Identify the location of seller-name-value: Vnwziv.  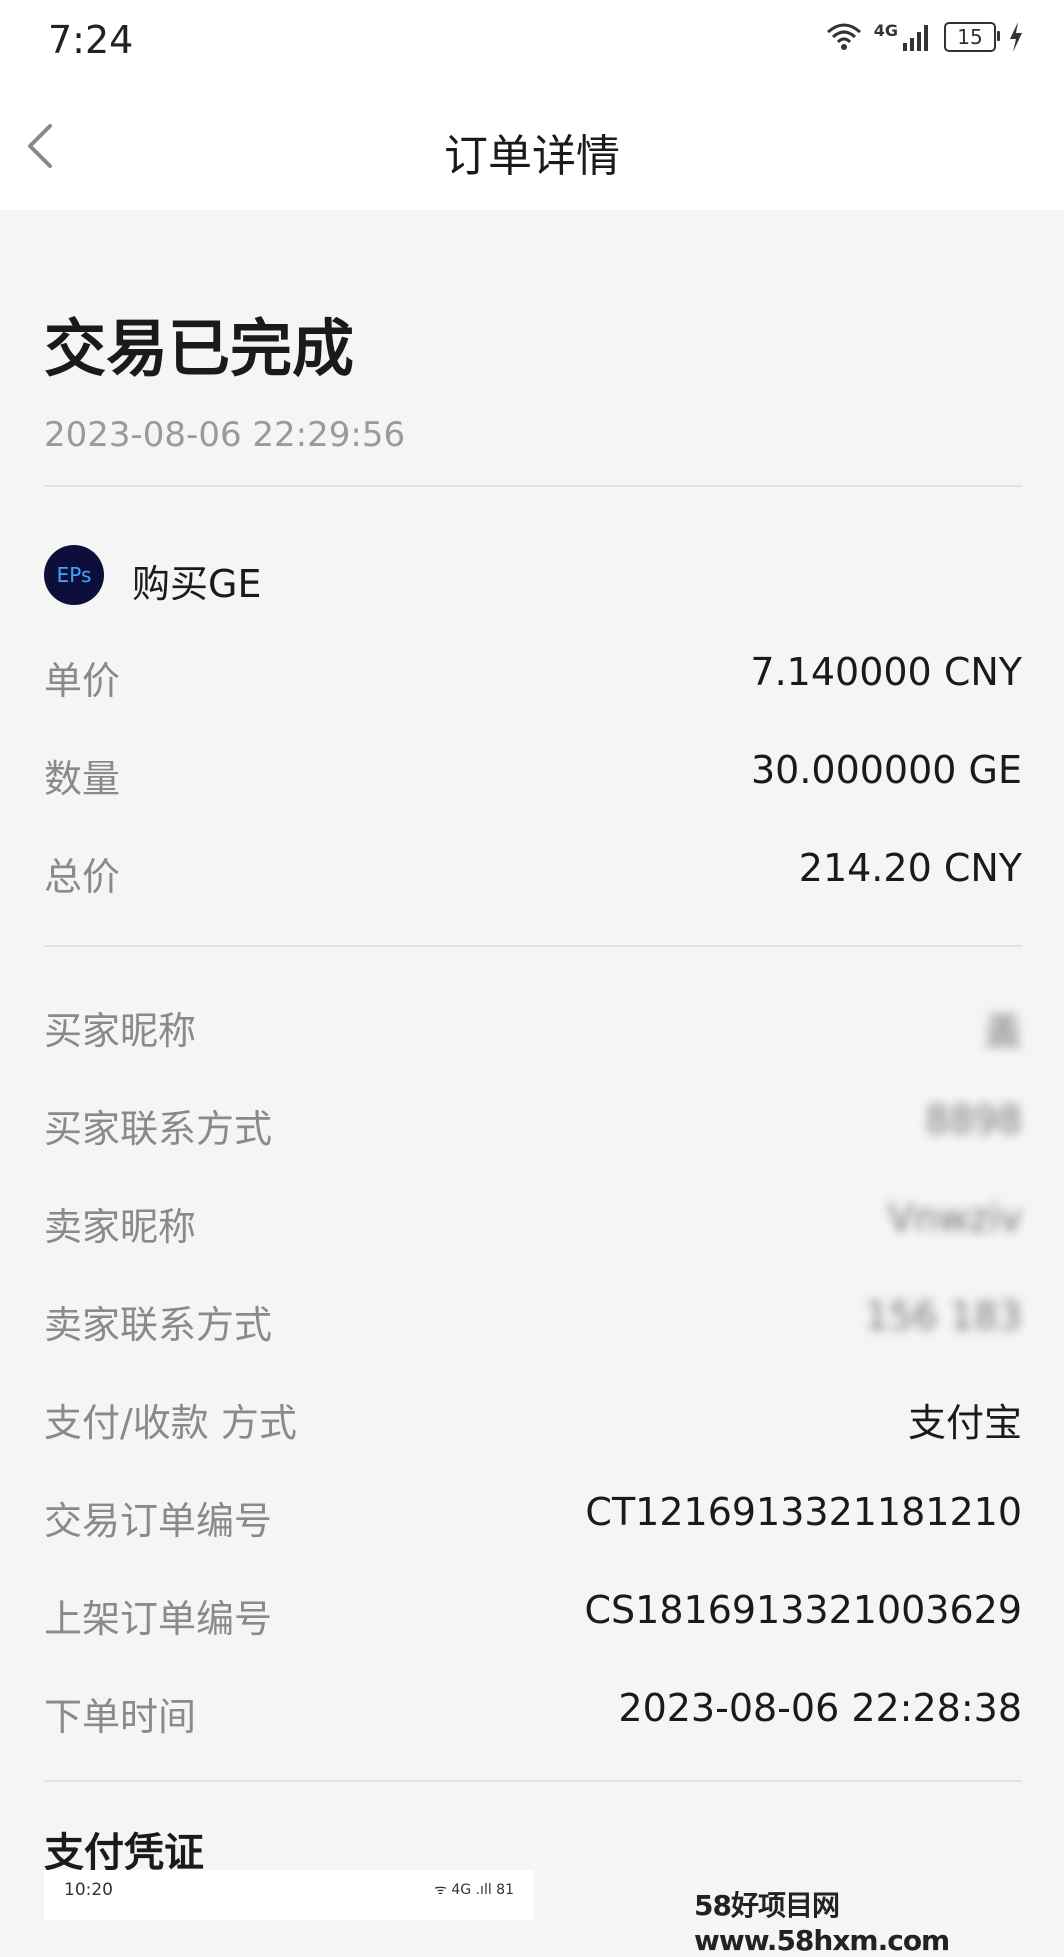
(954, 1218).